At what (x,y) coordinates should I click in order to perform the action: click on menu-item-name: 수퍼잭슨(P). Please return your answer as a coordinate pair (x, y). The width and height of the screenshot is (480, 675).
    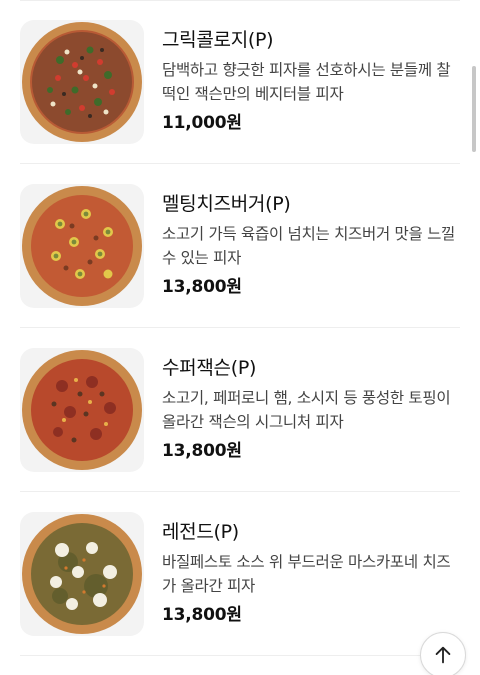
    Looking at the image, I should click on (209, 368).